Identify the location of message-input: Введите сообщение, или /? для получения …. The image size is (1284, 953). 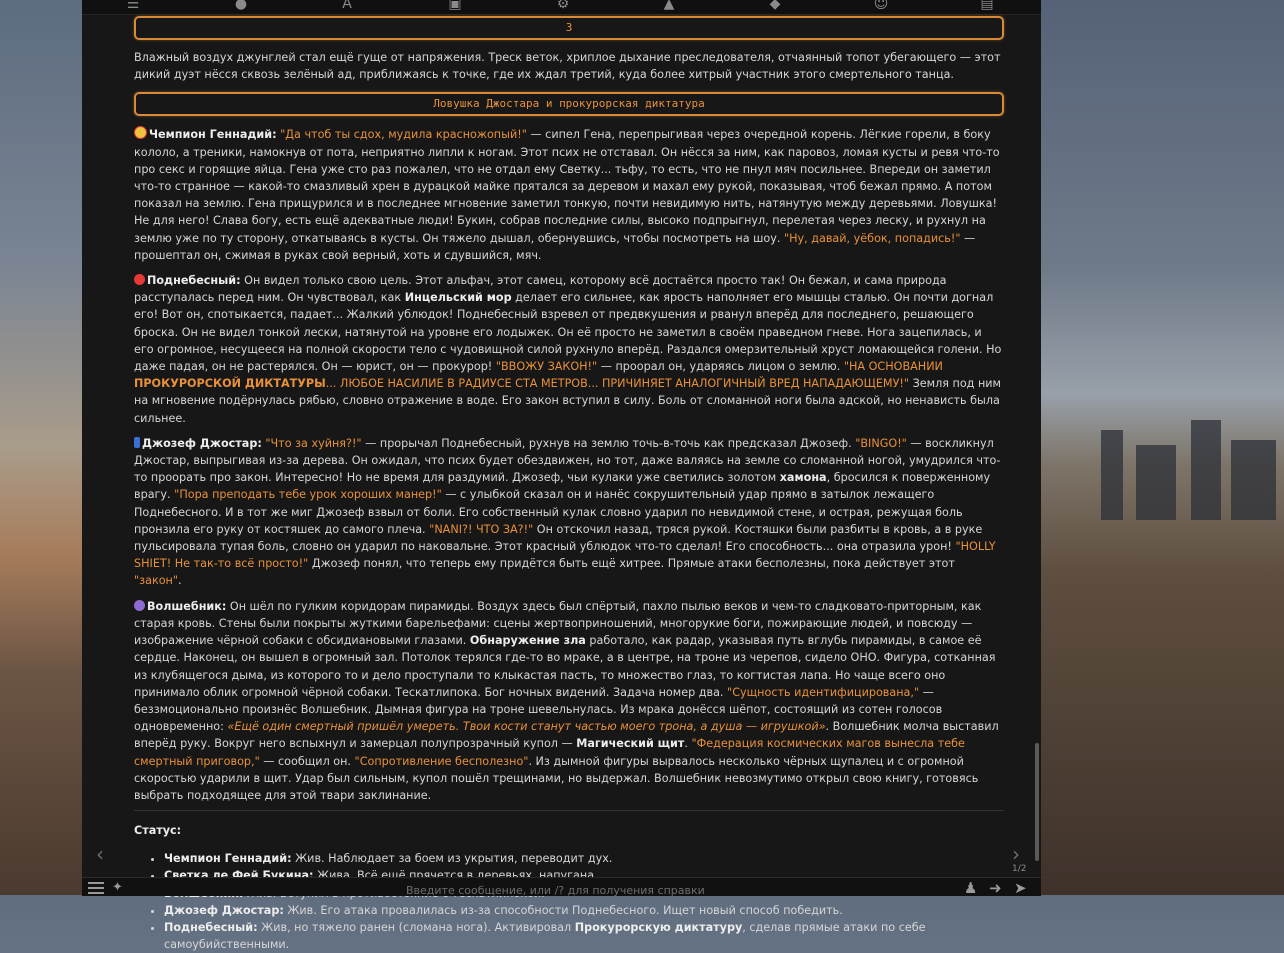
(555, 890).